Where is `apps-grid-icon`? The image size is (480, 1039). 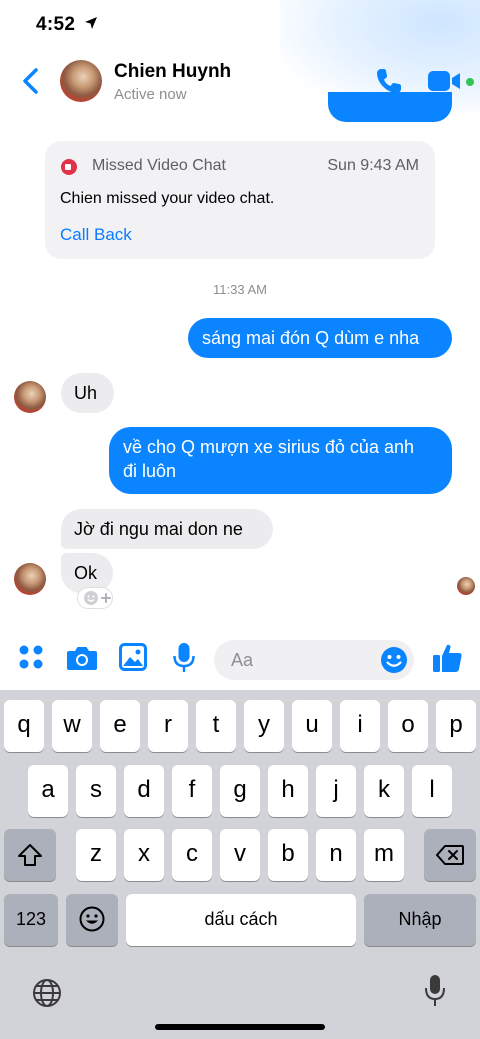
apps-grid-icon is located at coordinates (31, 657).